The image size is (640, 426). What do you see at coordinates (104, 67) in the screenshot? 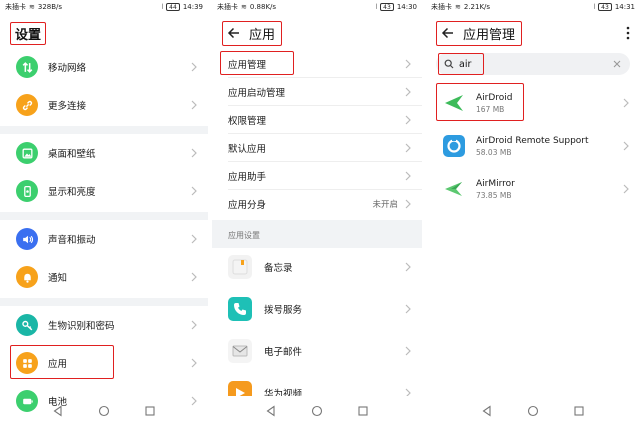
I see `settings-item-mobile-network: 移动网络` at bounding box center [104, 67].